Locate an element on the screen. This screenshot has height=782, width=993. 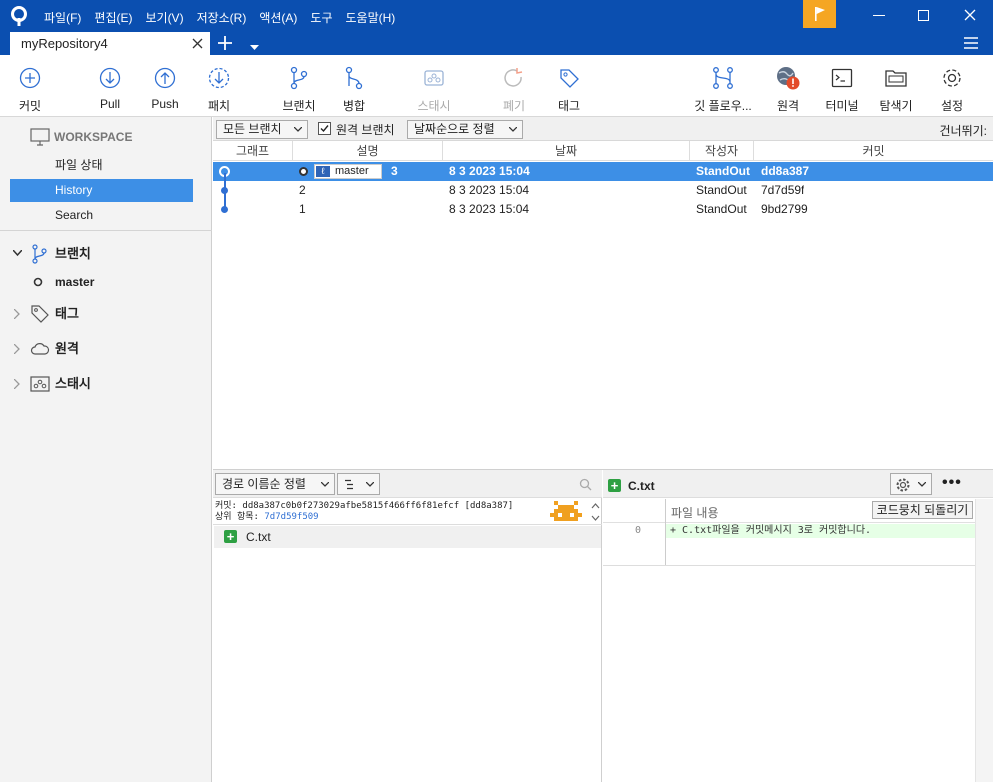
branches-label: 브랜치 is located at coordinates (73, 253).